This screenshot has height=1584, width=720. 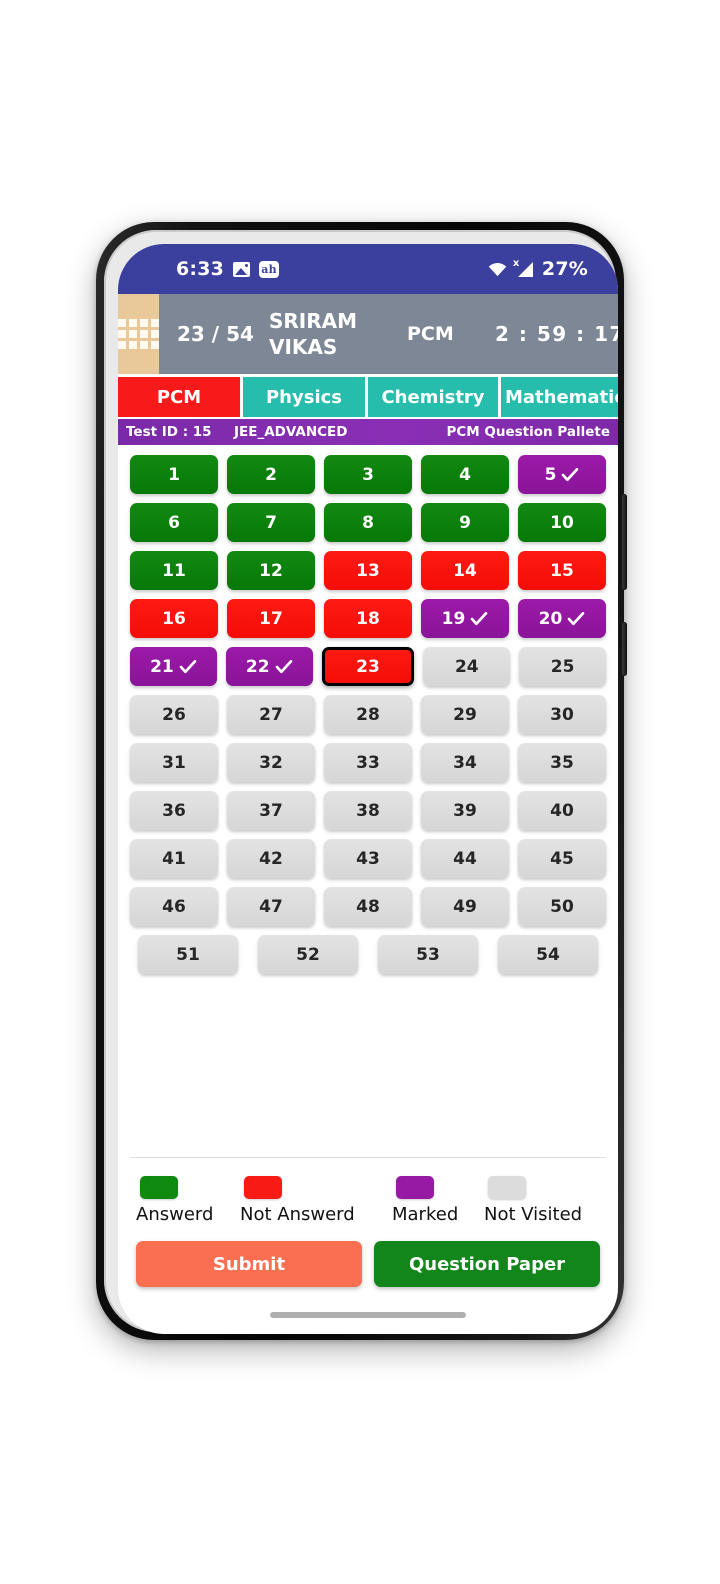 I want to click on question-cell-3: 3, so click(x=368, y=474).